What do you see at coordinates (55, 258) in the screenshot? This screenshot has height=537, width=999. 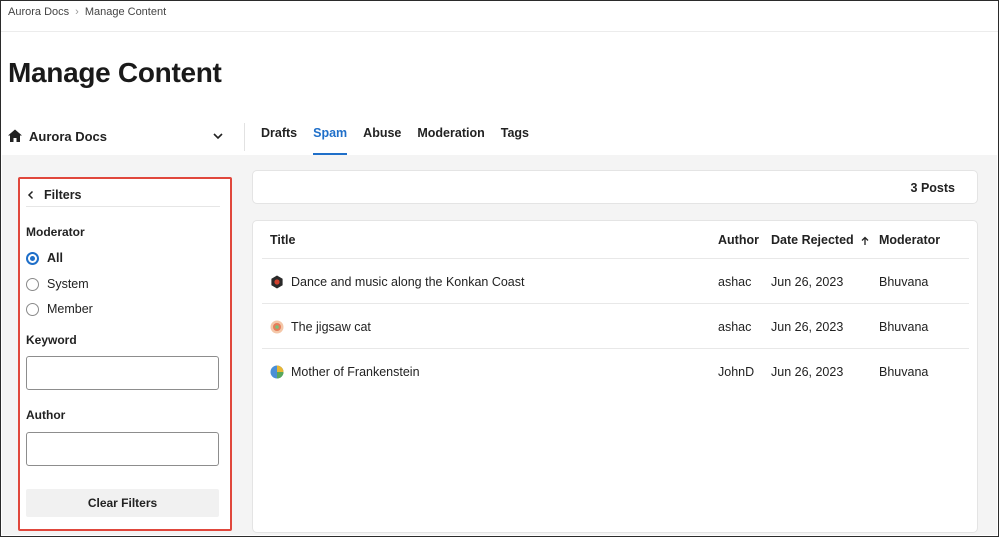 I see `radio-label-all: All` at bounding box center [55, 258].